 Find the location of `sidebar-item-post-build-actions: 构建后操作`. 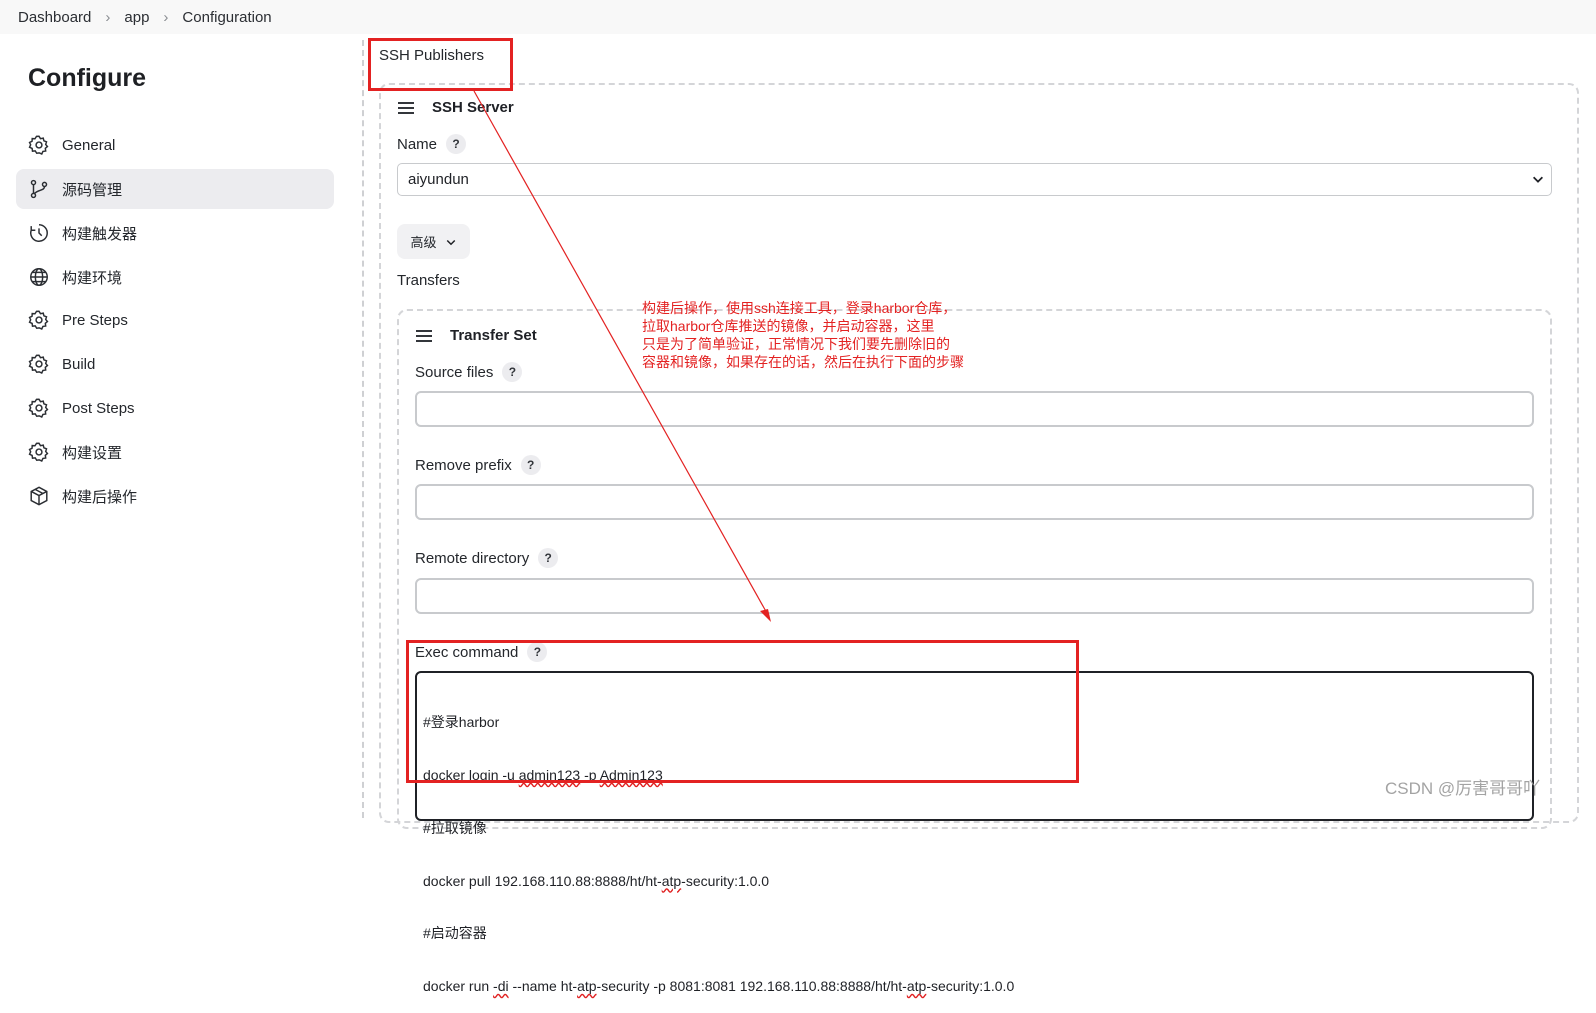

sidebar-item-post-build-actions: 构建后操作 is located at coordinates (175, 496).